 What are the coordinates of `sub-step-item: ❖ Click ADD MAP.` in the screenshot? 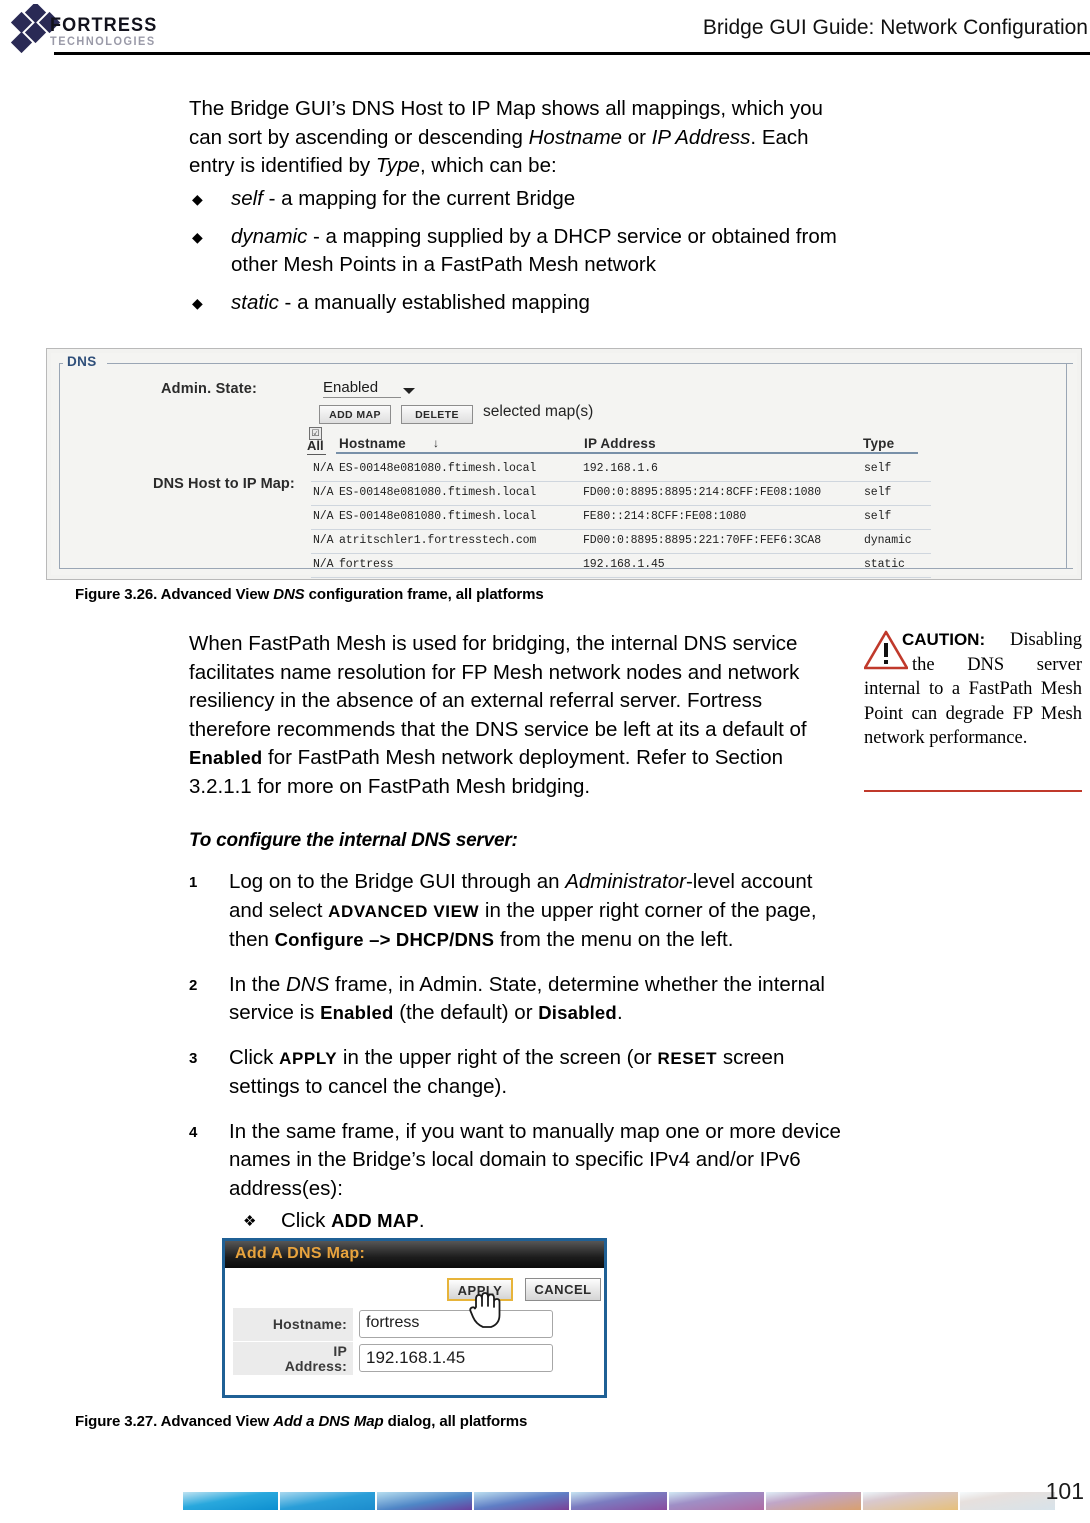 It's located at (539, 1221).